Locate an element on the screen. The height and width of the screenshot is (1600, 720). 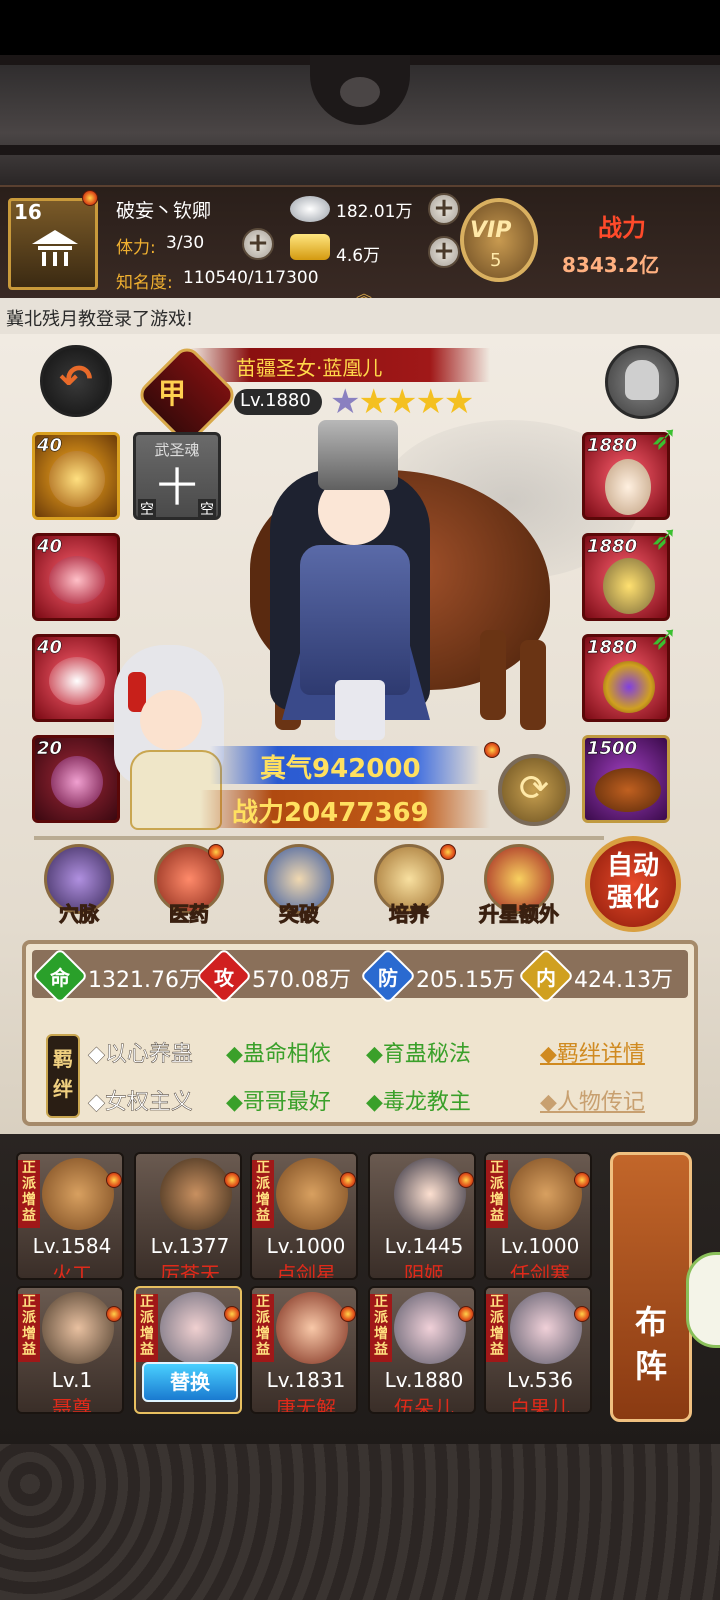
gold-icon is located at coordinates (310, 247).